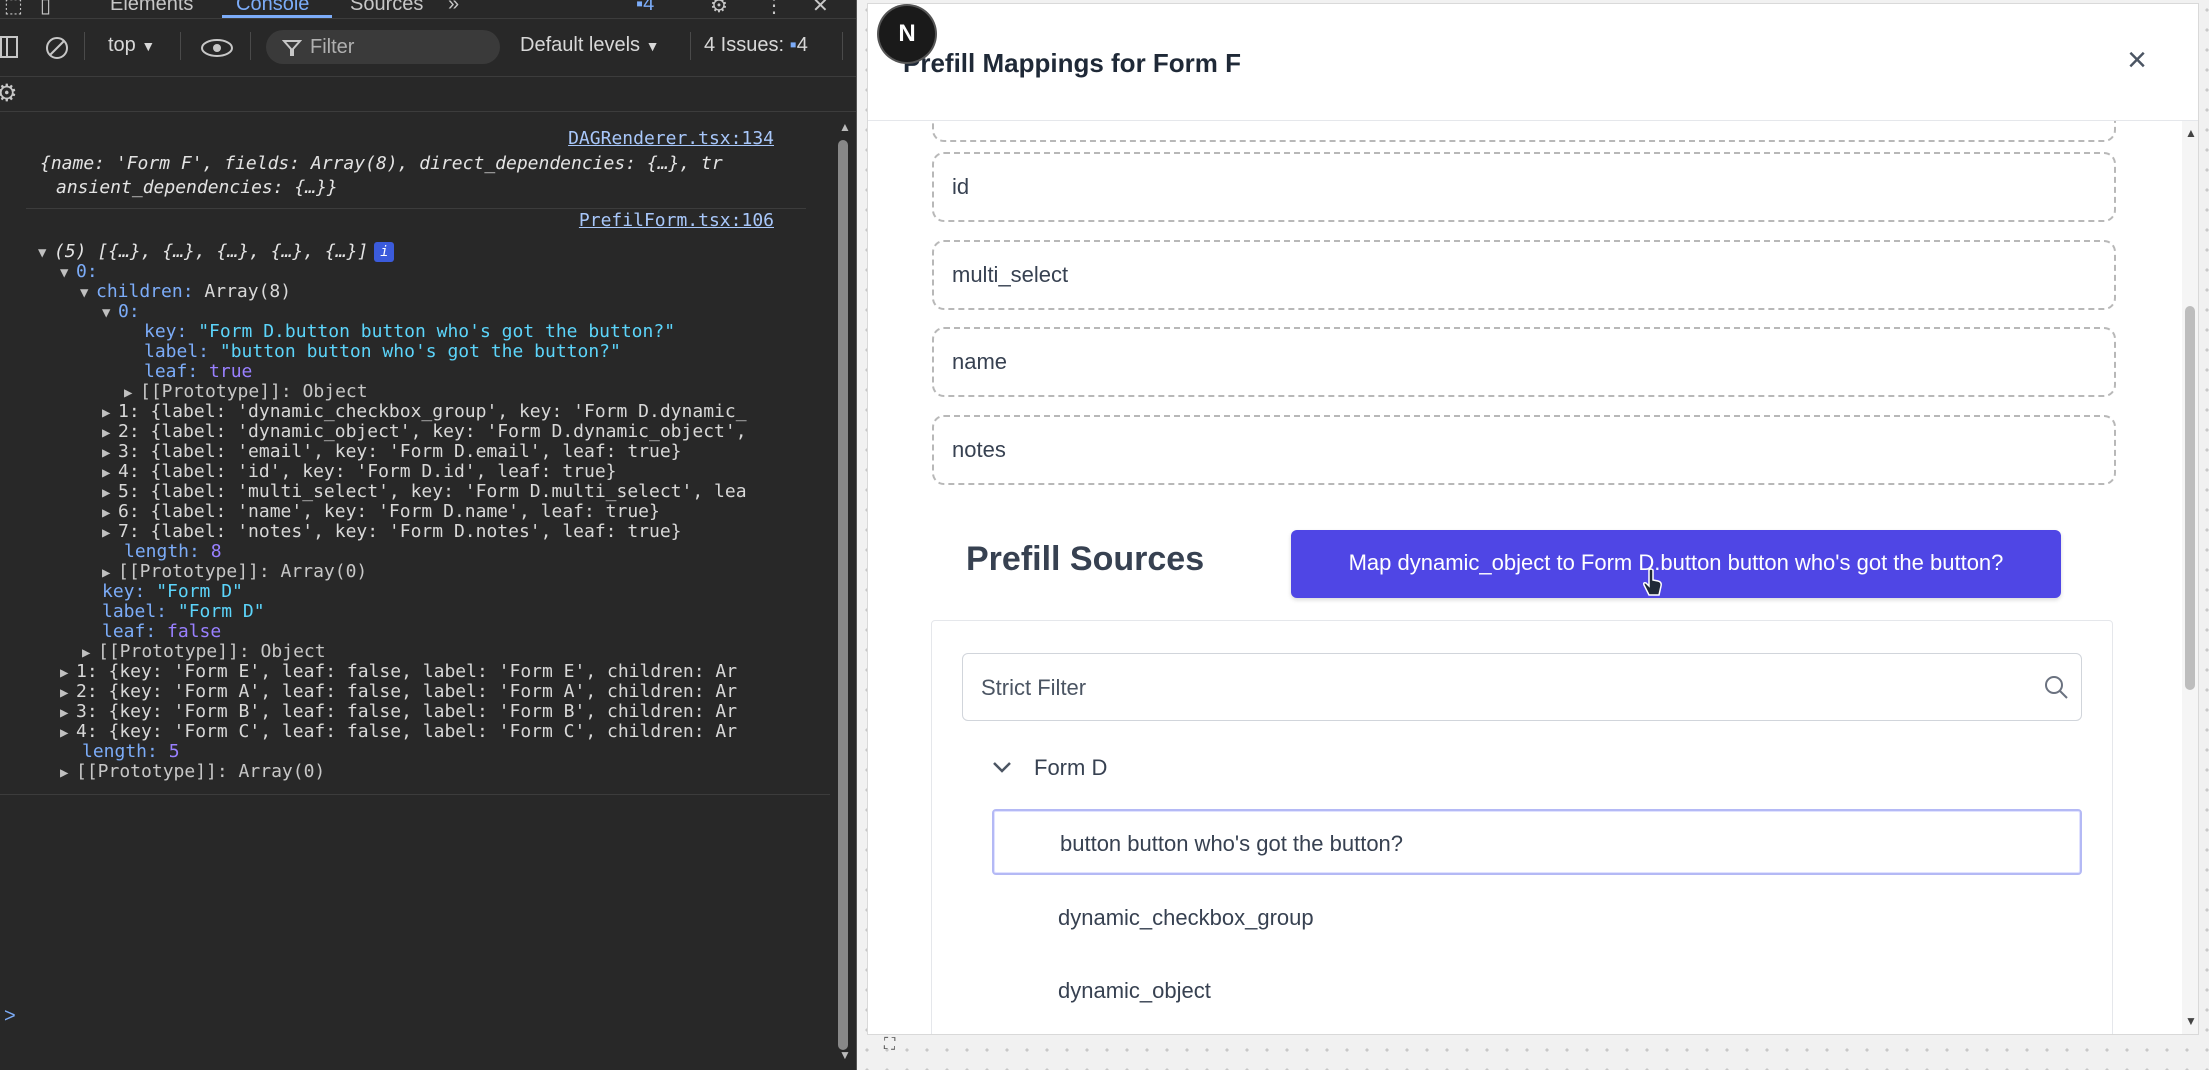 The height and width of the screenshot is (1070, 2209). What do you see at coordinates (719, 9) in the screenshot?
I see `settings-icon: ⚙` at bounding box center [719, 9].